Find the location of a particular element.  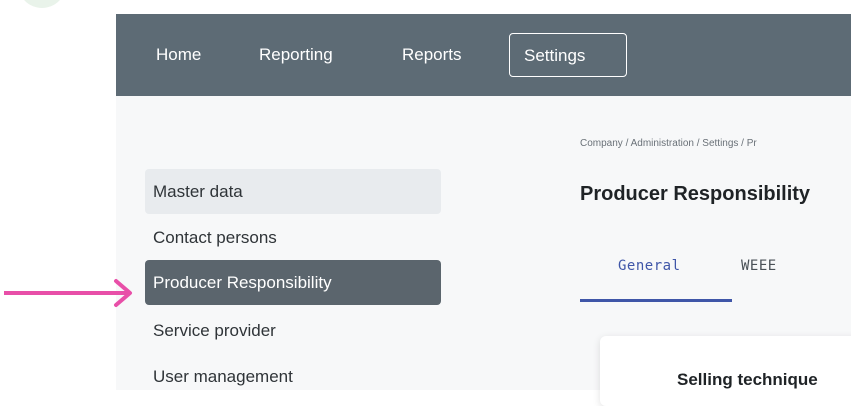

sidebar-item-master-data: Master data is located at coordinates (293, 191).